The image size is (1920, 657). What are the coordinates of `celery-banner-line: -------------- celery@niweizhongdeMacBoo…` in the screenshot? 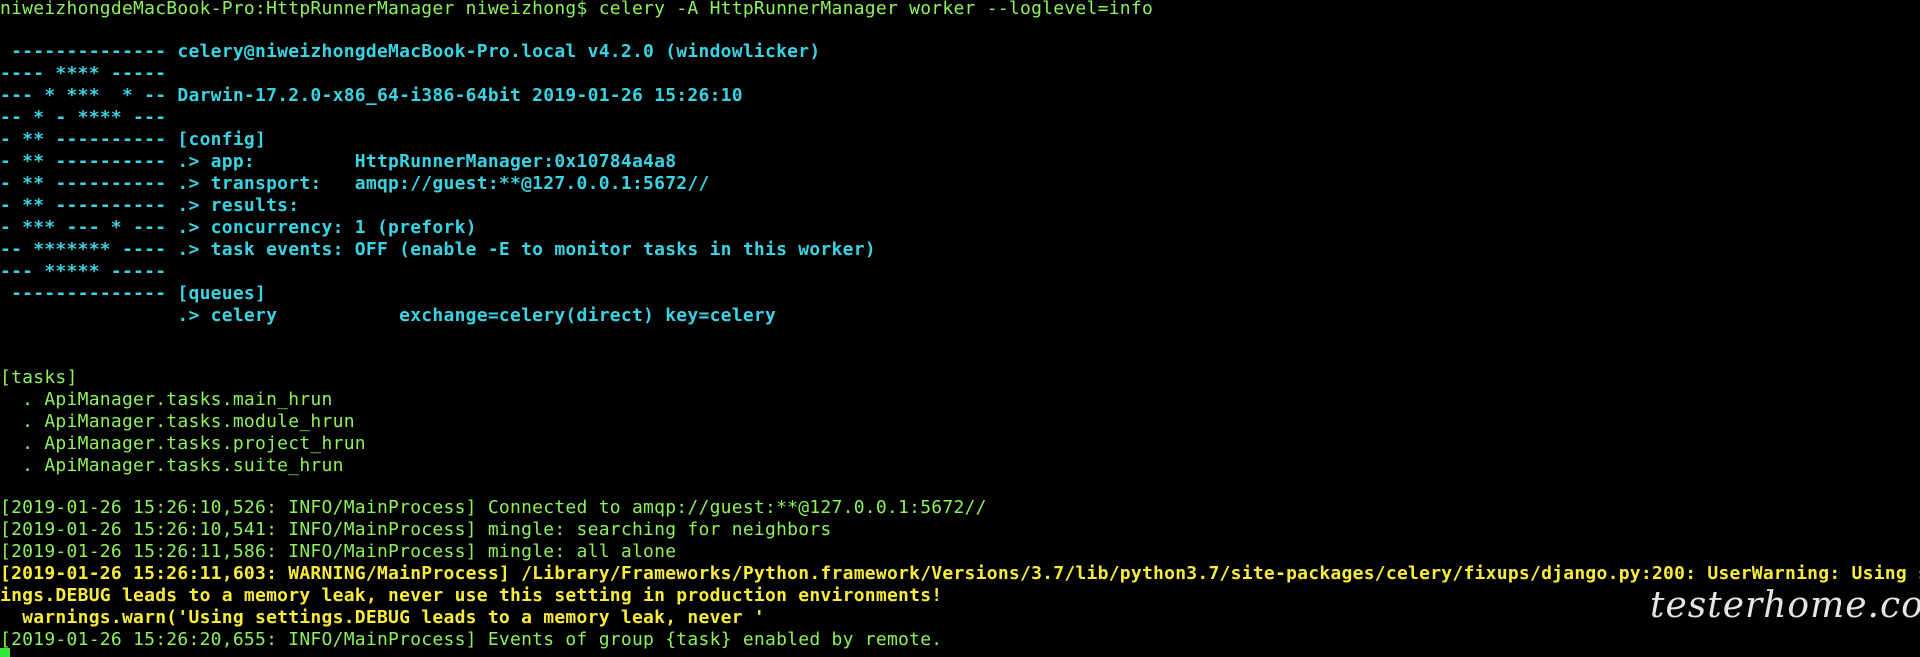 It's located at (410, 51).